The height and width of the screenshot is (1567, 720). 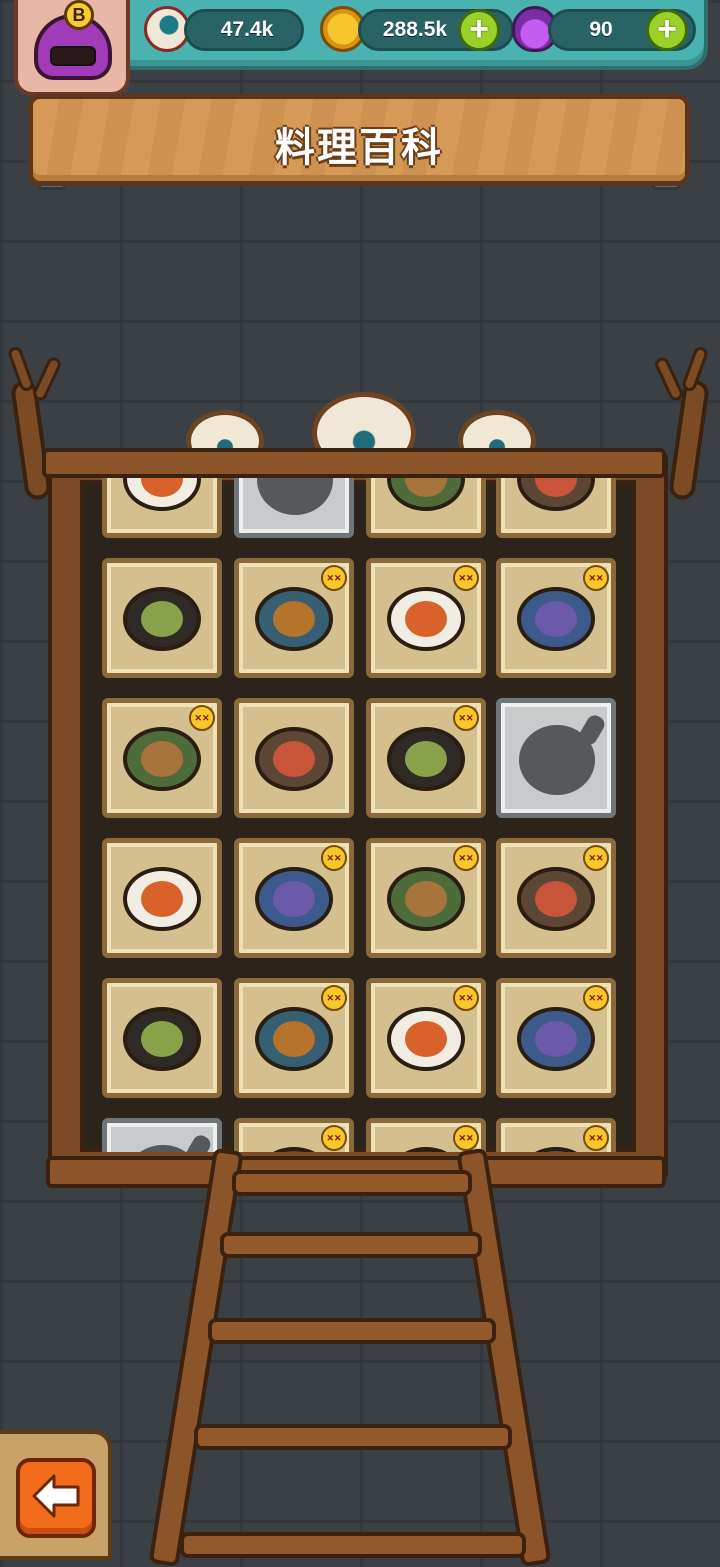 I want to click on back-button, so click(x=56, y=1498).